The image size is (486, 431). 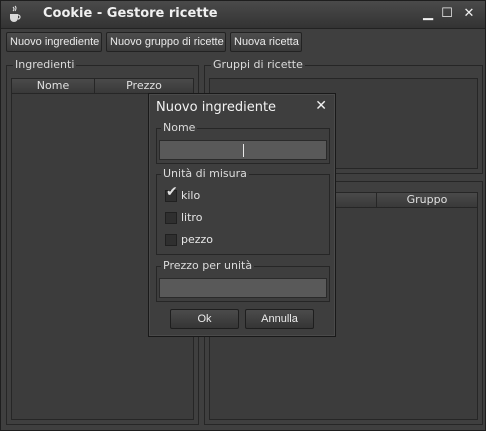 I want to click on title-bar: Cookie - Gestore ricette ▁ ☐ ✕, so click(x=243, y=15).